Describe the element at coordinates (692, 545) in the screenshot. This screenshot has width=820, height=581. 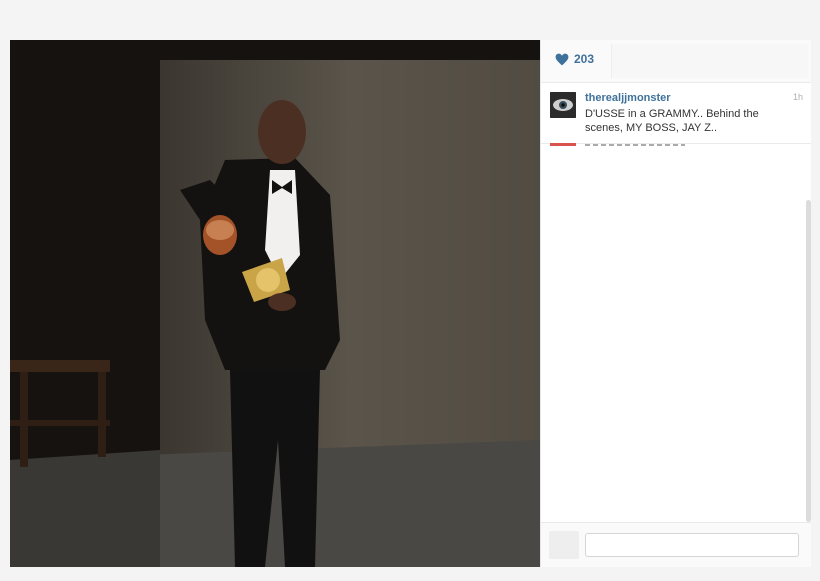
I see `comment-input` at that location.